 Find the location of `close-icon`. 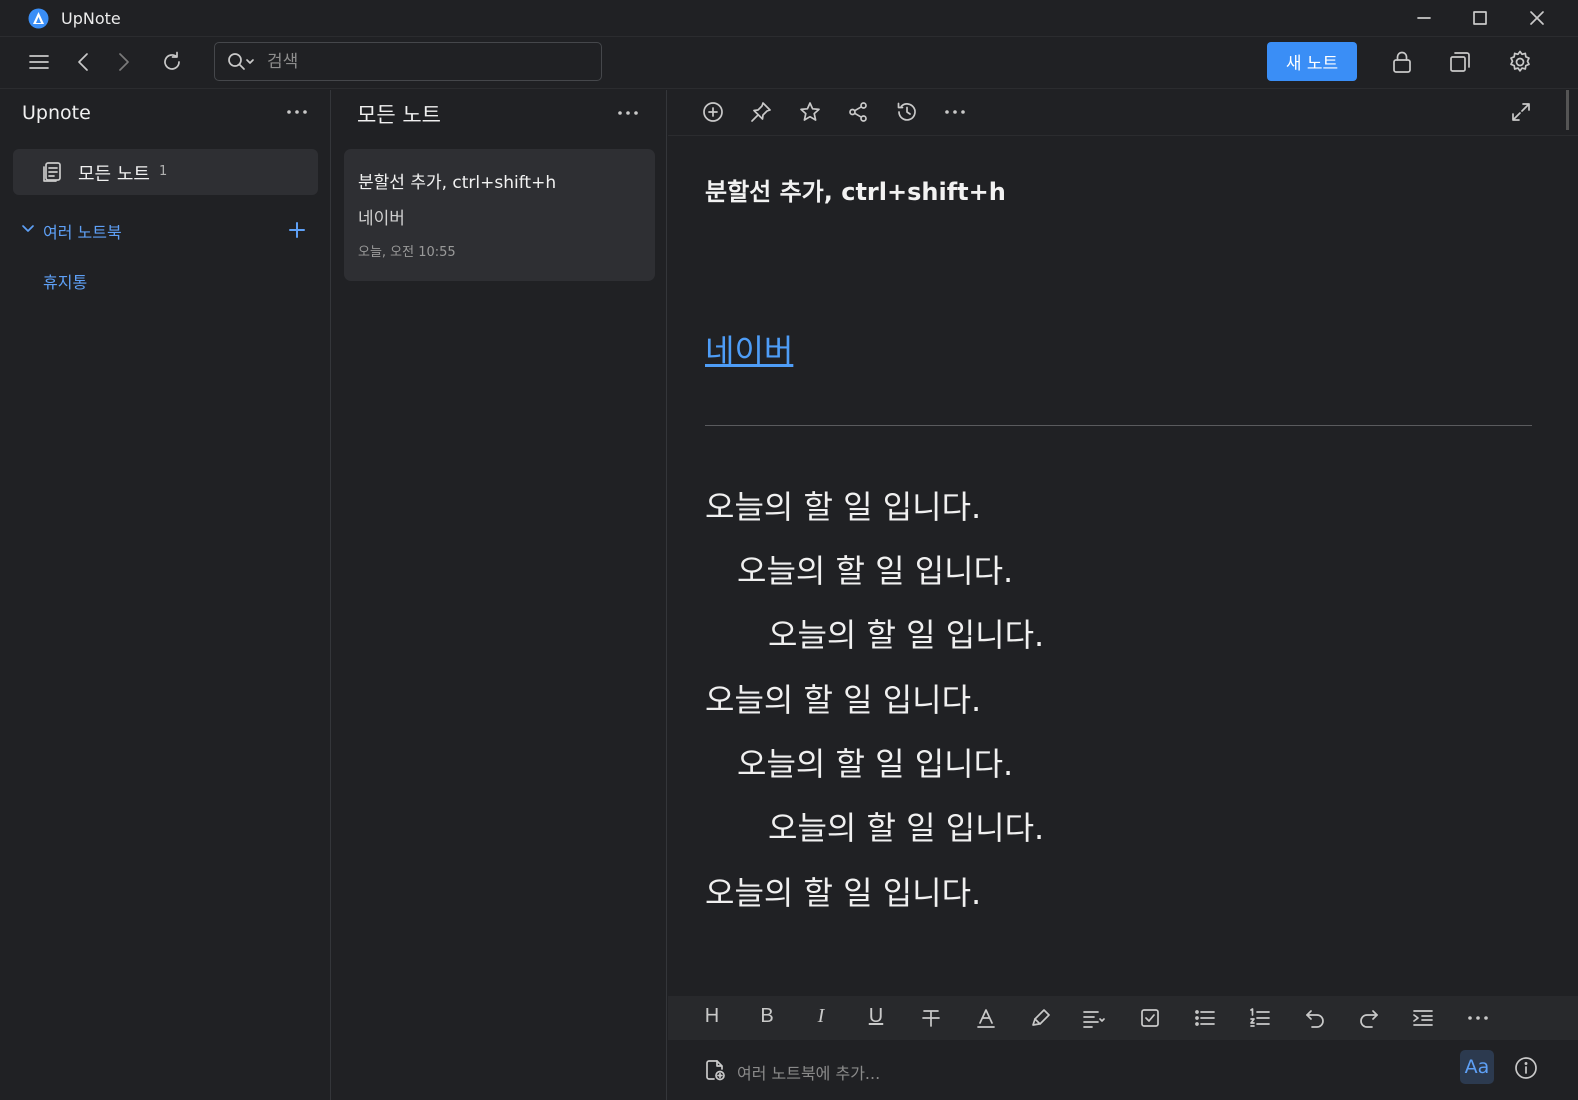

close-icon is located at coordinates (1537, 18).